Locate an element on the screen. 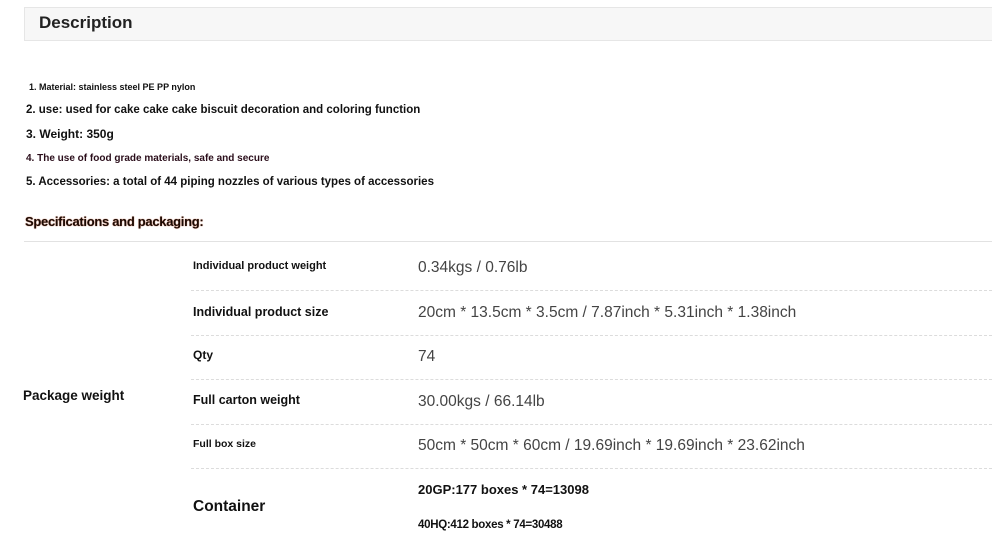 This screenshot has height=558, width=992. spec-label: Full box size is located at coordinates (225, 444).